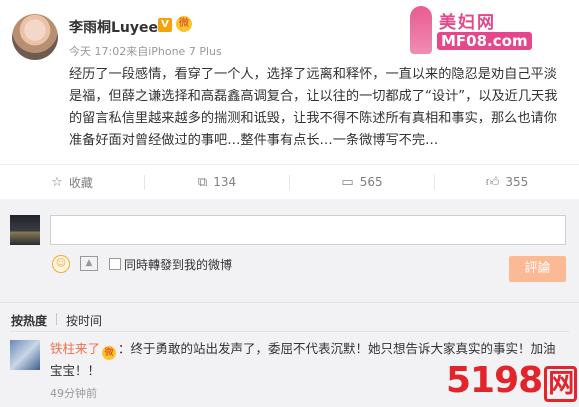 This screenshot has width=579, height=407. I want to click on watermark-number: 5198, so click(494, 380).